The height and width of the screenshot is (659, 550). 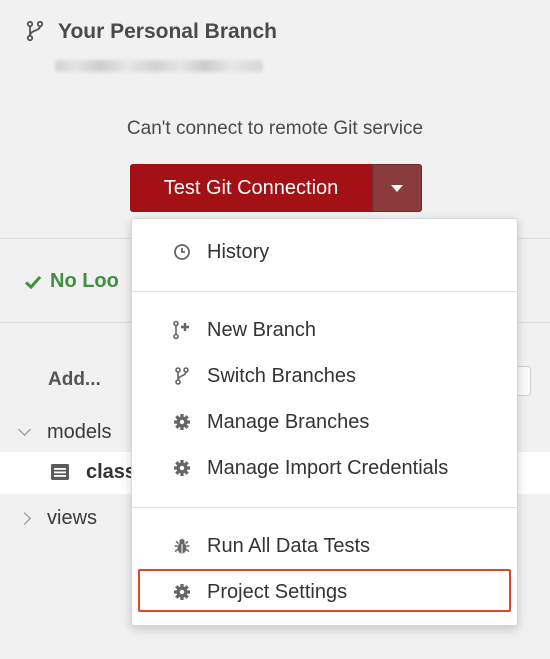 What do you see at coordinates (325, 252) in the screenshot?
I see `menu-item-history: History` at bounding box center [325, 252].